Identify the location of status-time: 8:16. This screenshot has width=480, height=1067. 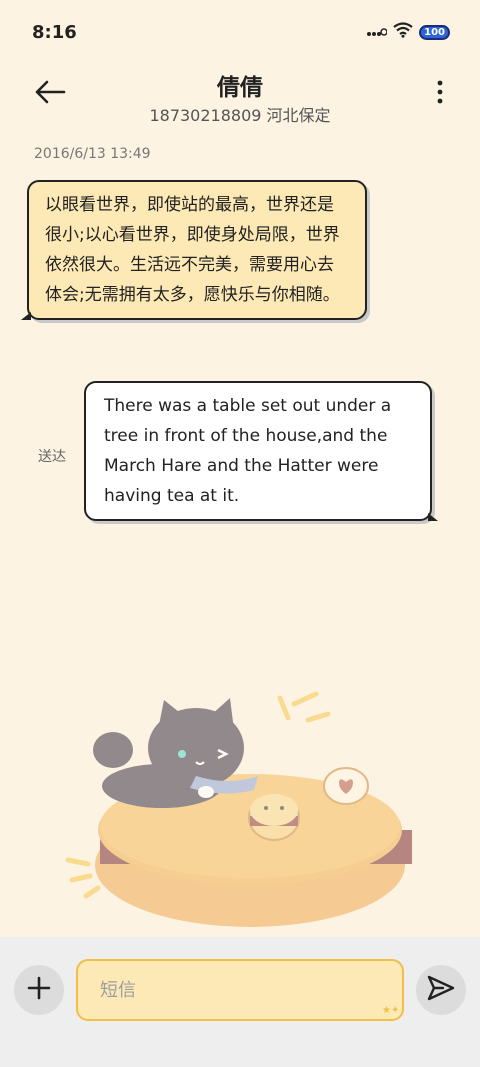
(54, 32).